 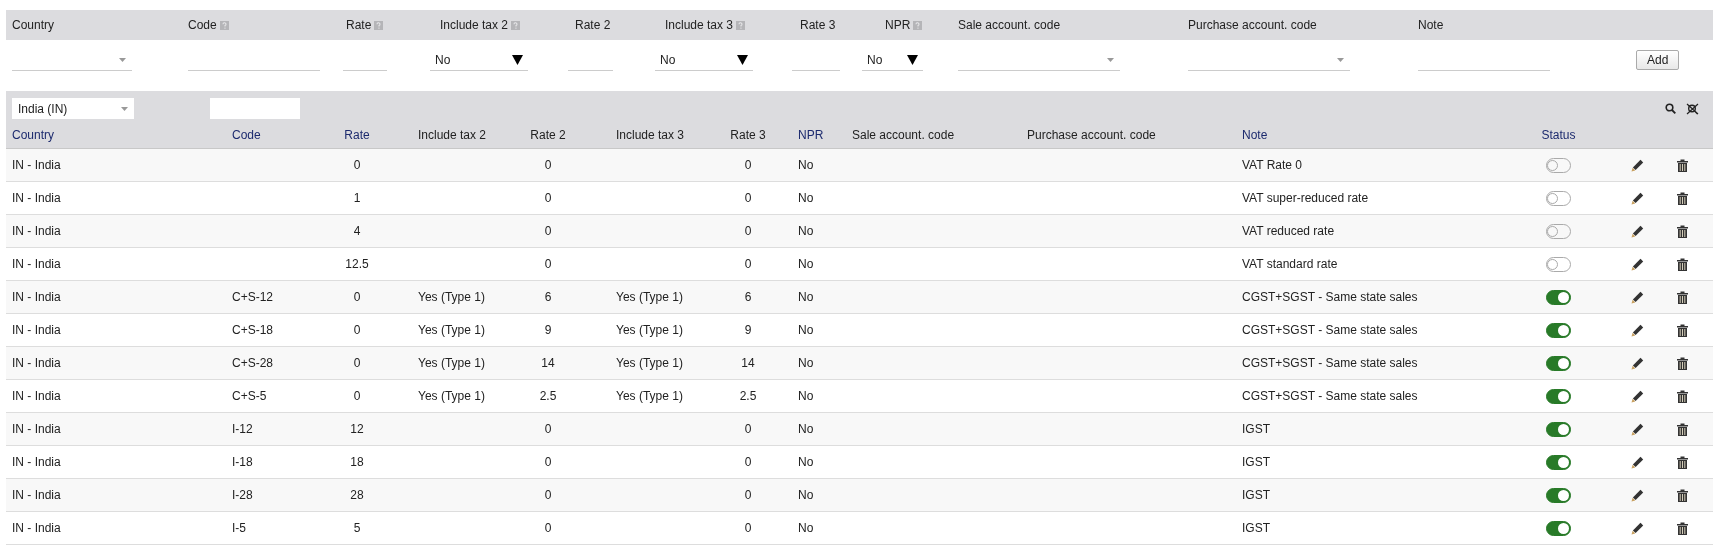 I want to click on column-header: Purchase account. code, so click(x=1252, y=25).